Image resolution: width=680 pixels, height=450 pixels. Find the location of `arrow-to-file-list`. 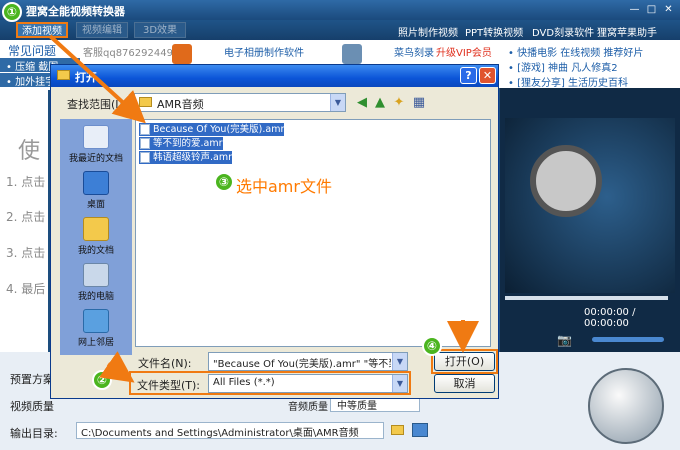

arrow-to-file-list is located at coordinates (97, 79).